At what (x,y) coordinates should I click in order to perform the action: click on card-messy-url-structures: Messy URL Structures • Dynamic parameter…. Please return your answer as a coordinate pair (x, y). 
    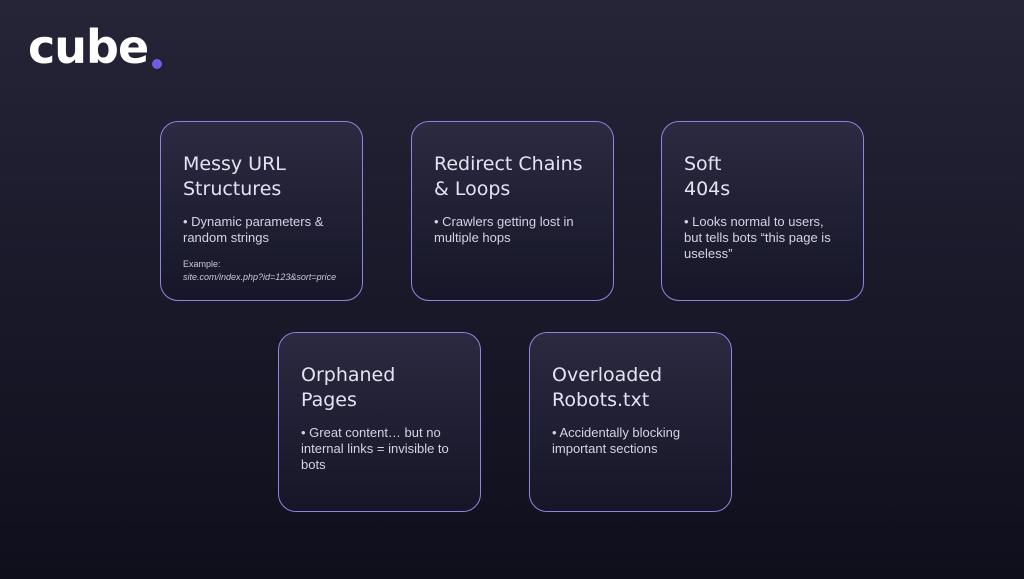
    Looking at the image, I should click on (261, 211).